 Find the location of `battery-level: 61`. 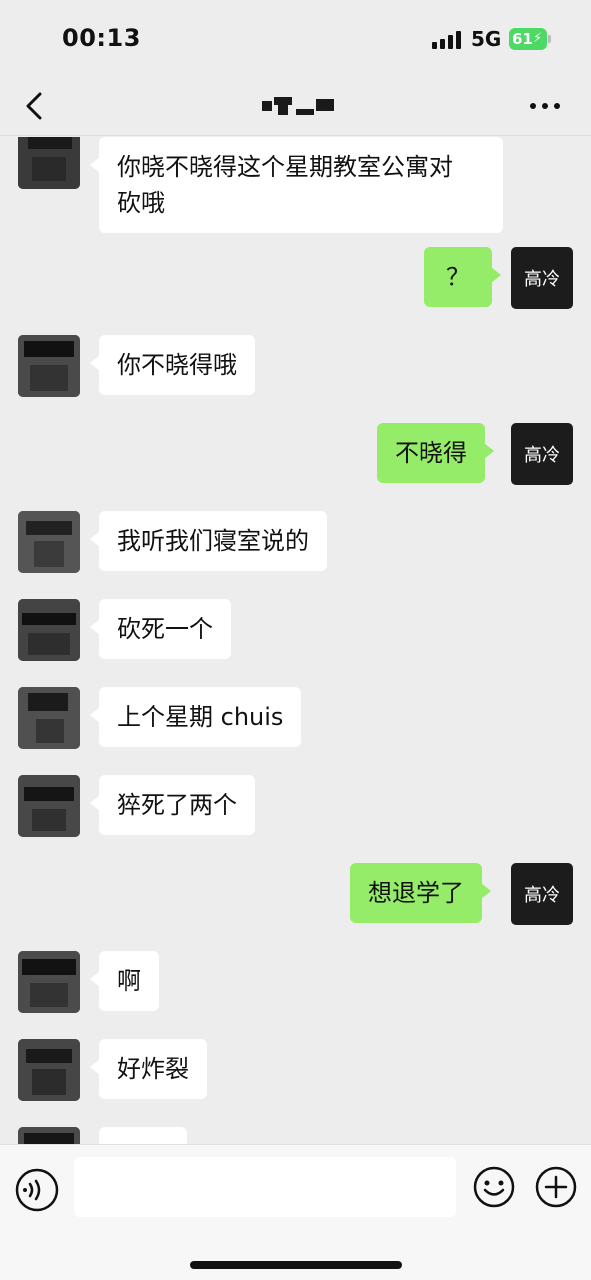

battery-level: 61 is located at coordinates (522, 39).